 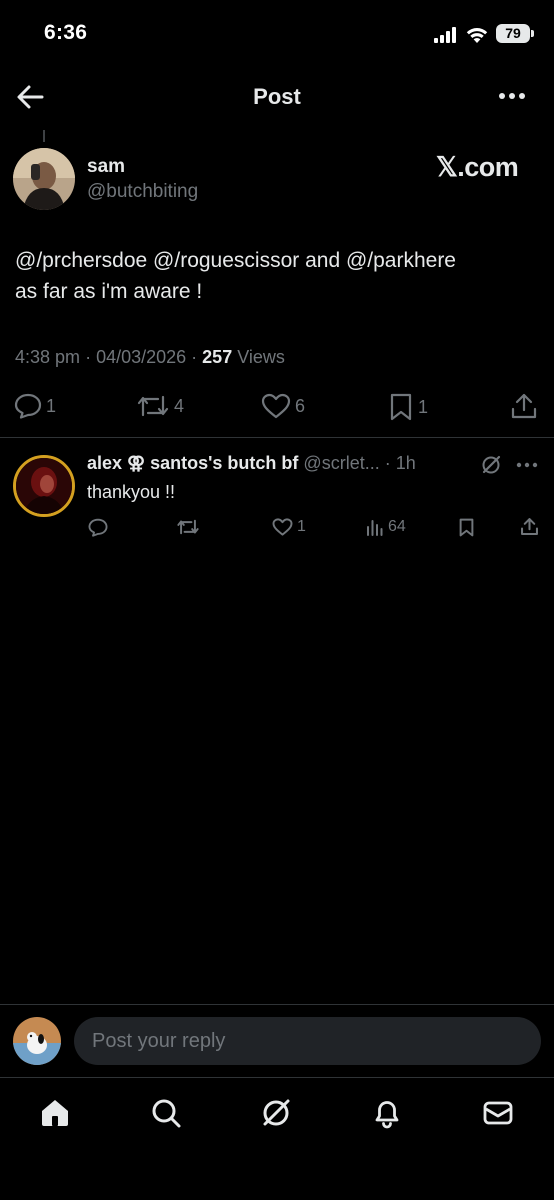 I want to click on tab-search, so click(x=166, y=1113).